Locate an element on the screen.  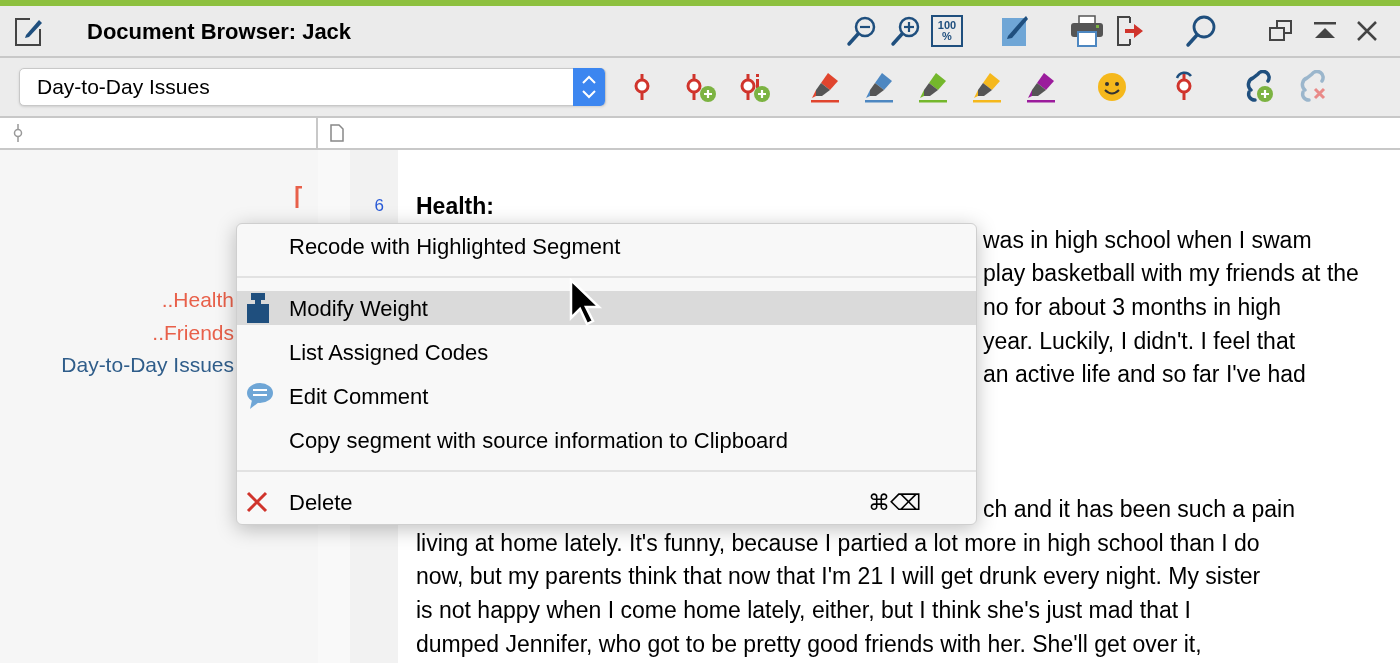
document-text: was in high school when I swam is located at coordinates (1147, 239).